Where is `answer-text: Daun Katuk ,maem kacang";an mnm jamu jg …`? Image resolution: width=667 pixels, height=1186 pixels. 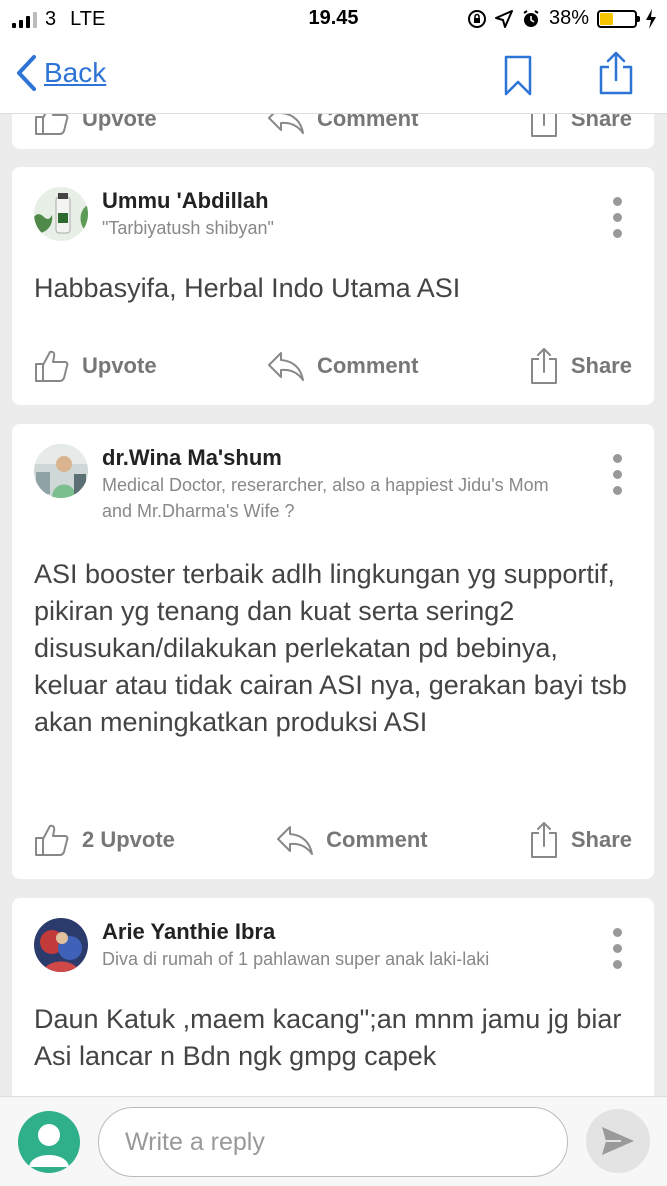 answer-text: Daun Katuk ,maem kacang";an mnm jamu jg … is located at coordinates (328, 1037).